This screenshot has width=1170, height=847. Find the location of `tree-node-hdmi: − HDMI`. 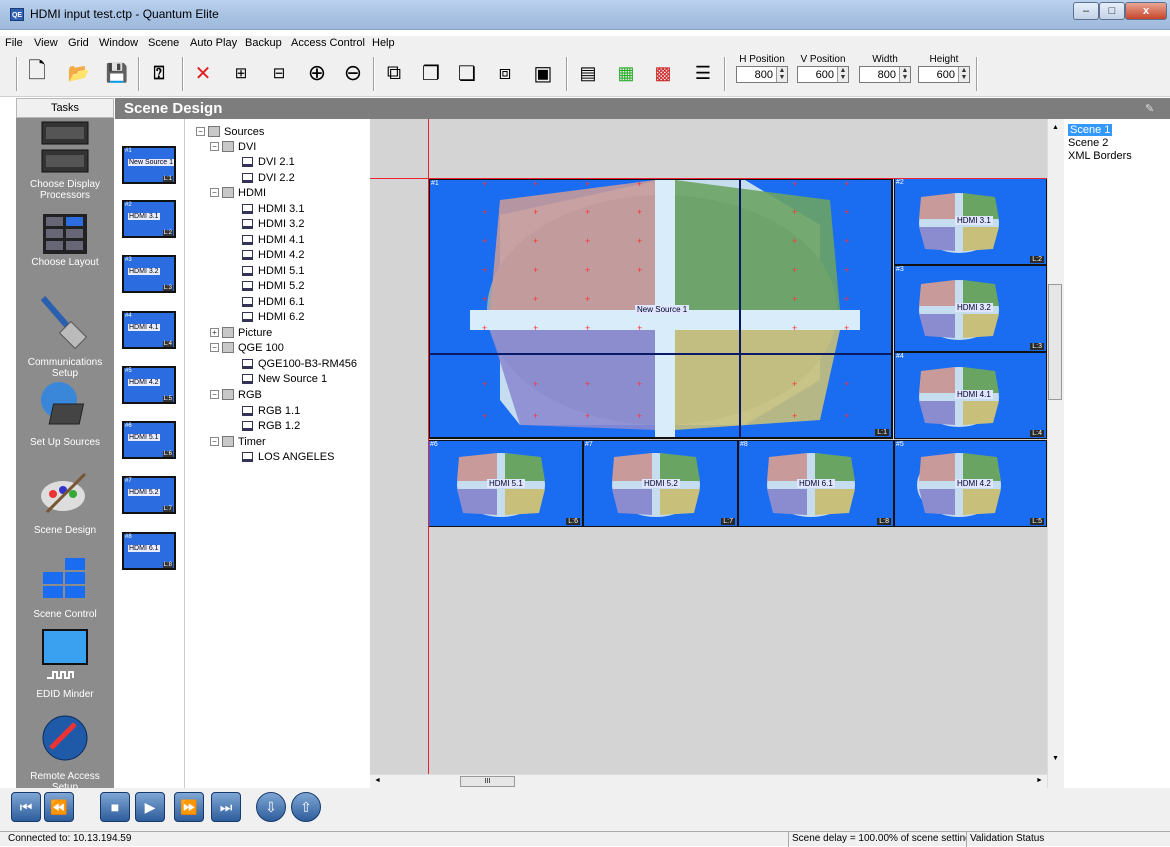

tree-node-hdmi: − HDMI is located at coordinates (238, 192).